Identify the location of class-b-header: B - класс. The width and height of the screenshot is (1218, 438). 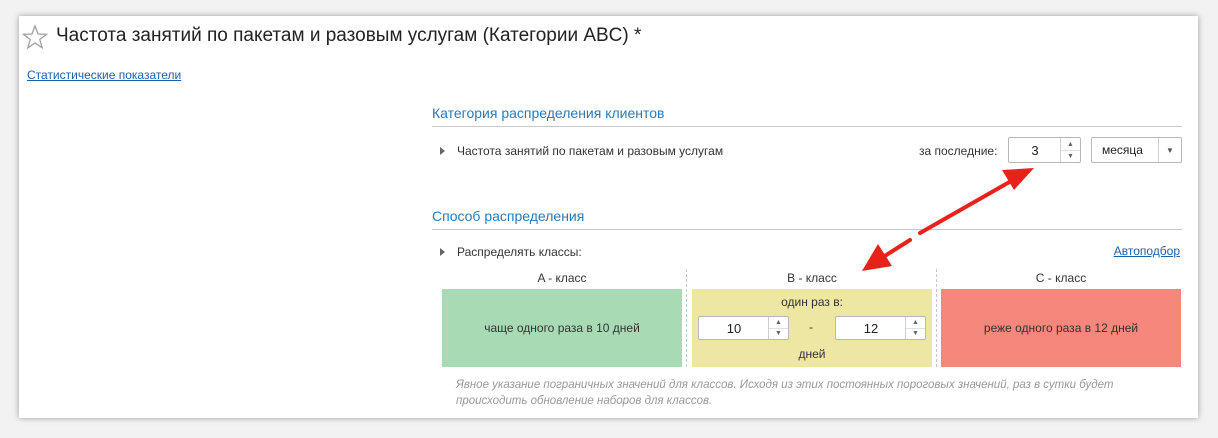
(812, 278).